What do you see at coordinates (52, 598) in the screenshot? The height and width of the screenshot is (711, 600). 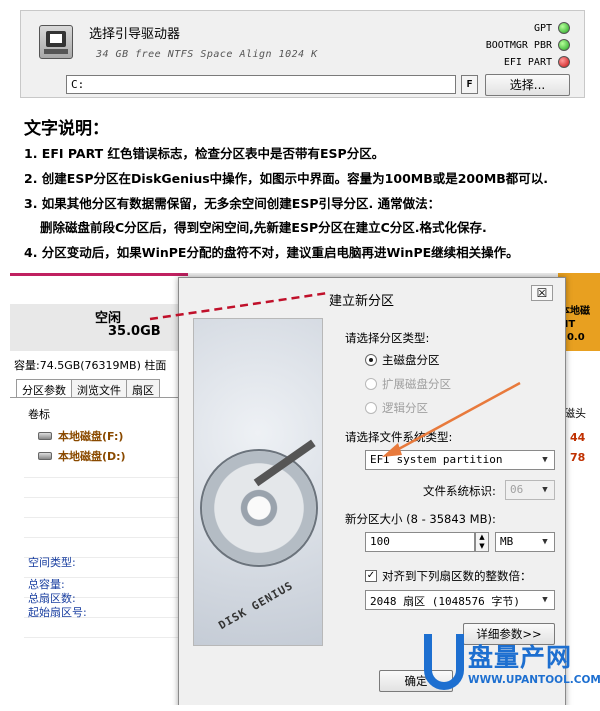 I see `total-sectors-label: 总扇区数:` at bounding box center [52, 598].